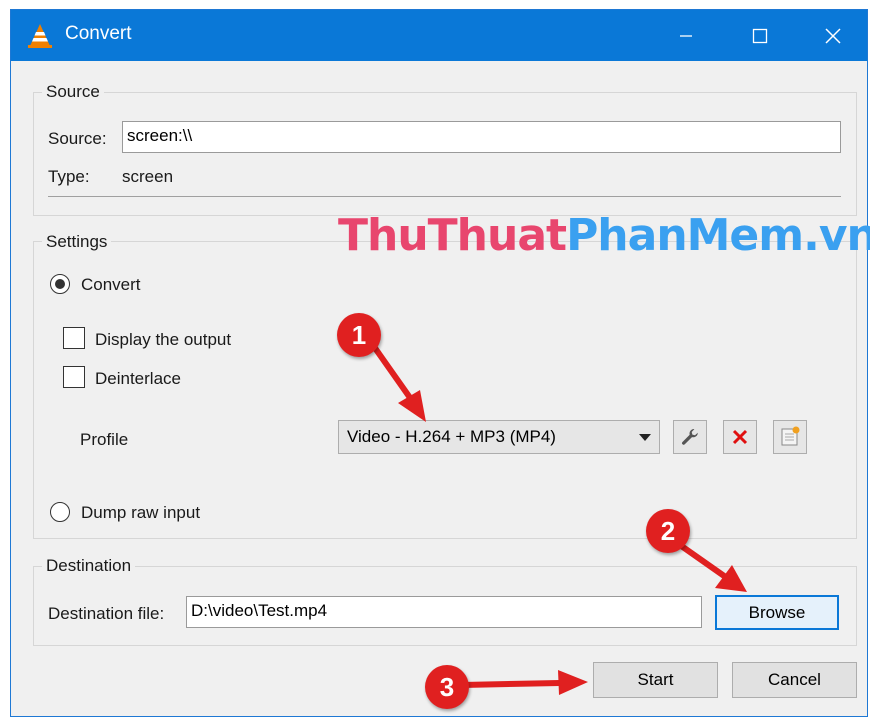 This screenshot has height=719, width=870. I want to click on new-profile-button, so click(790, 437).